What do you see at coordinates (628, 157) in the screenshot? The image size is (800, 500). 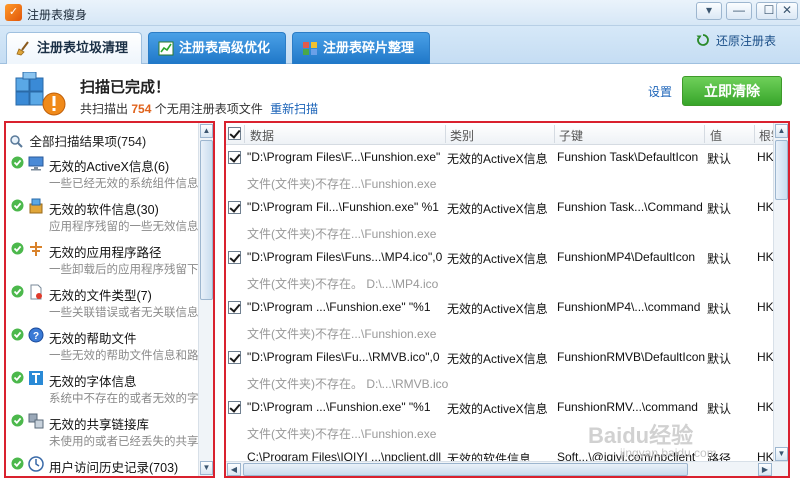 I see `cell-subkey: Funshion Task\DefaultIcon` at bounding box center [628, 157].